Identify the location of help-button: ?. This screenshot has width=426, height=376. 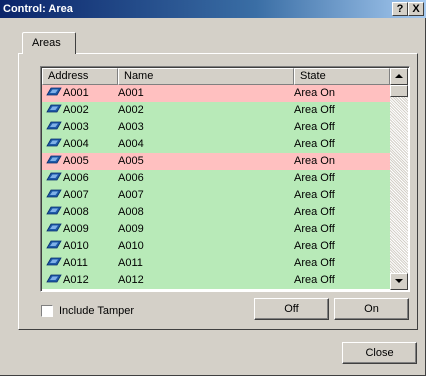
(400, 9).